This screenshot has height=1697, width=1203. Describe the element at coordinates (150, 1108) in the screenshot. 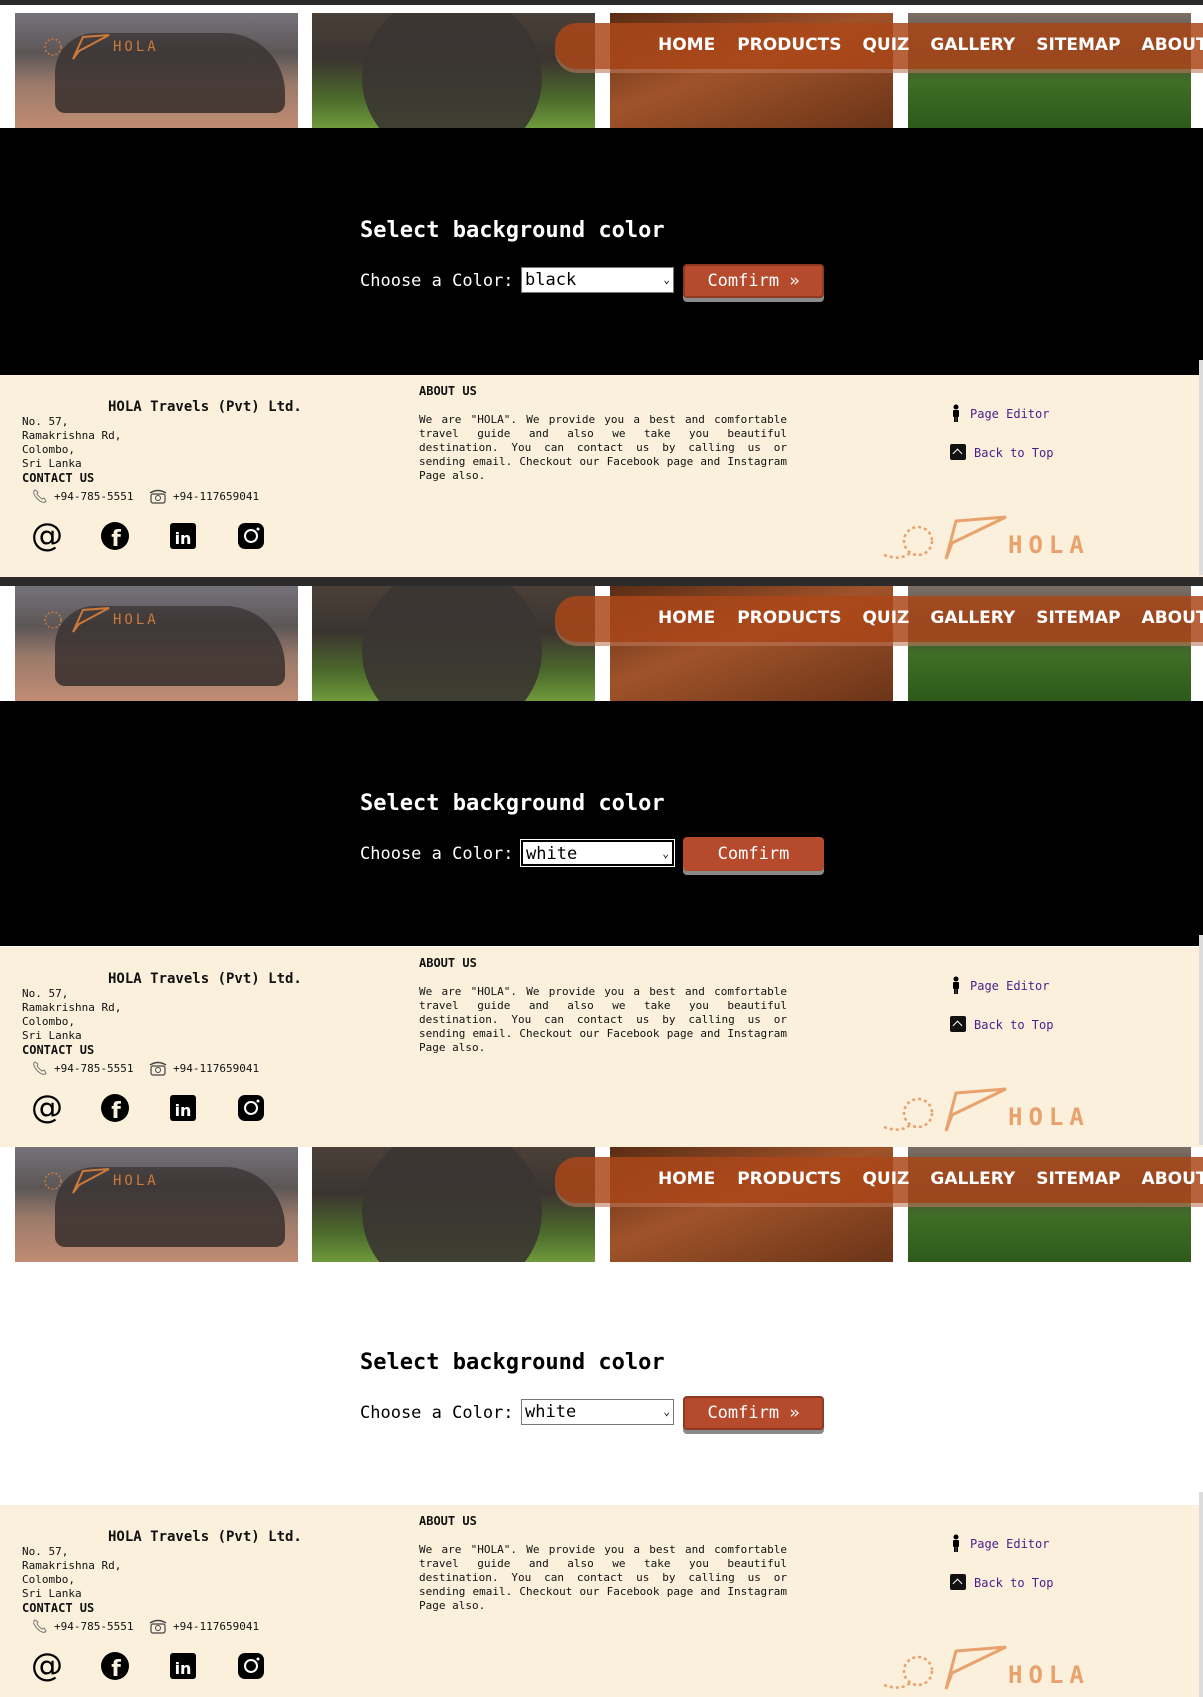

I see `social-links: @ f in` at that location.